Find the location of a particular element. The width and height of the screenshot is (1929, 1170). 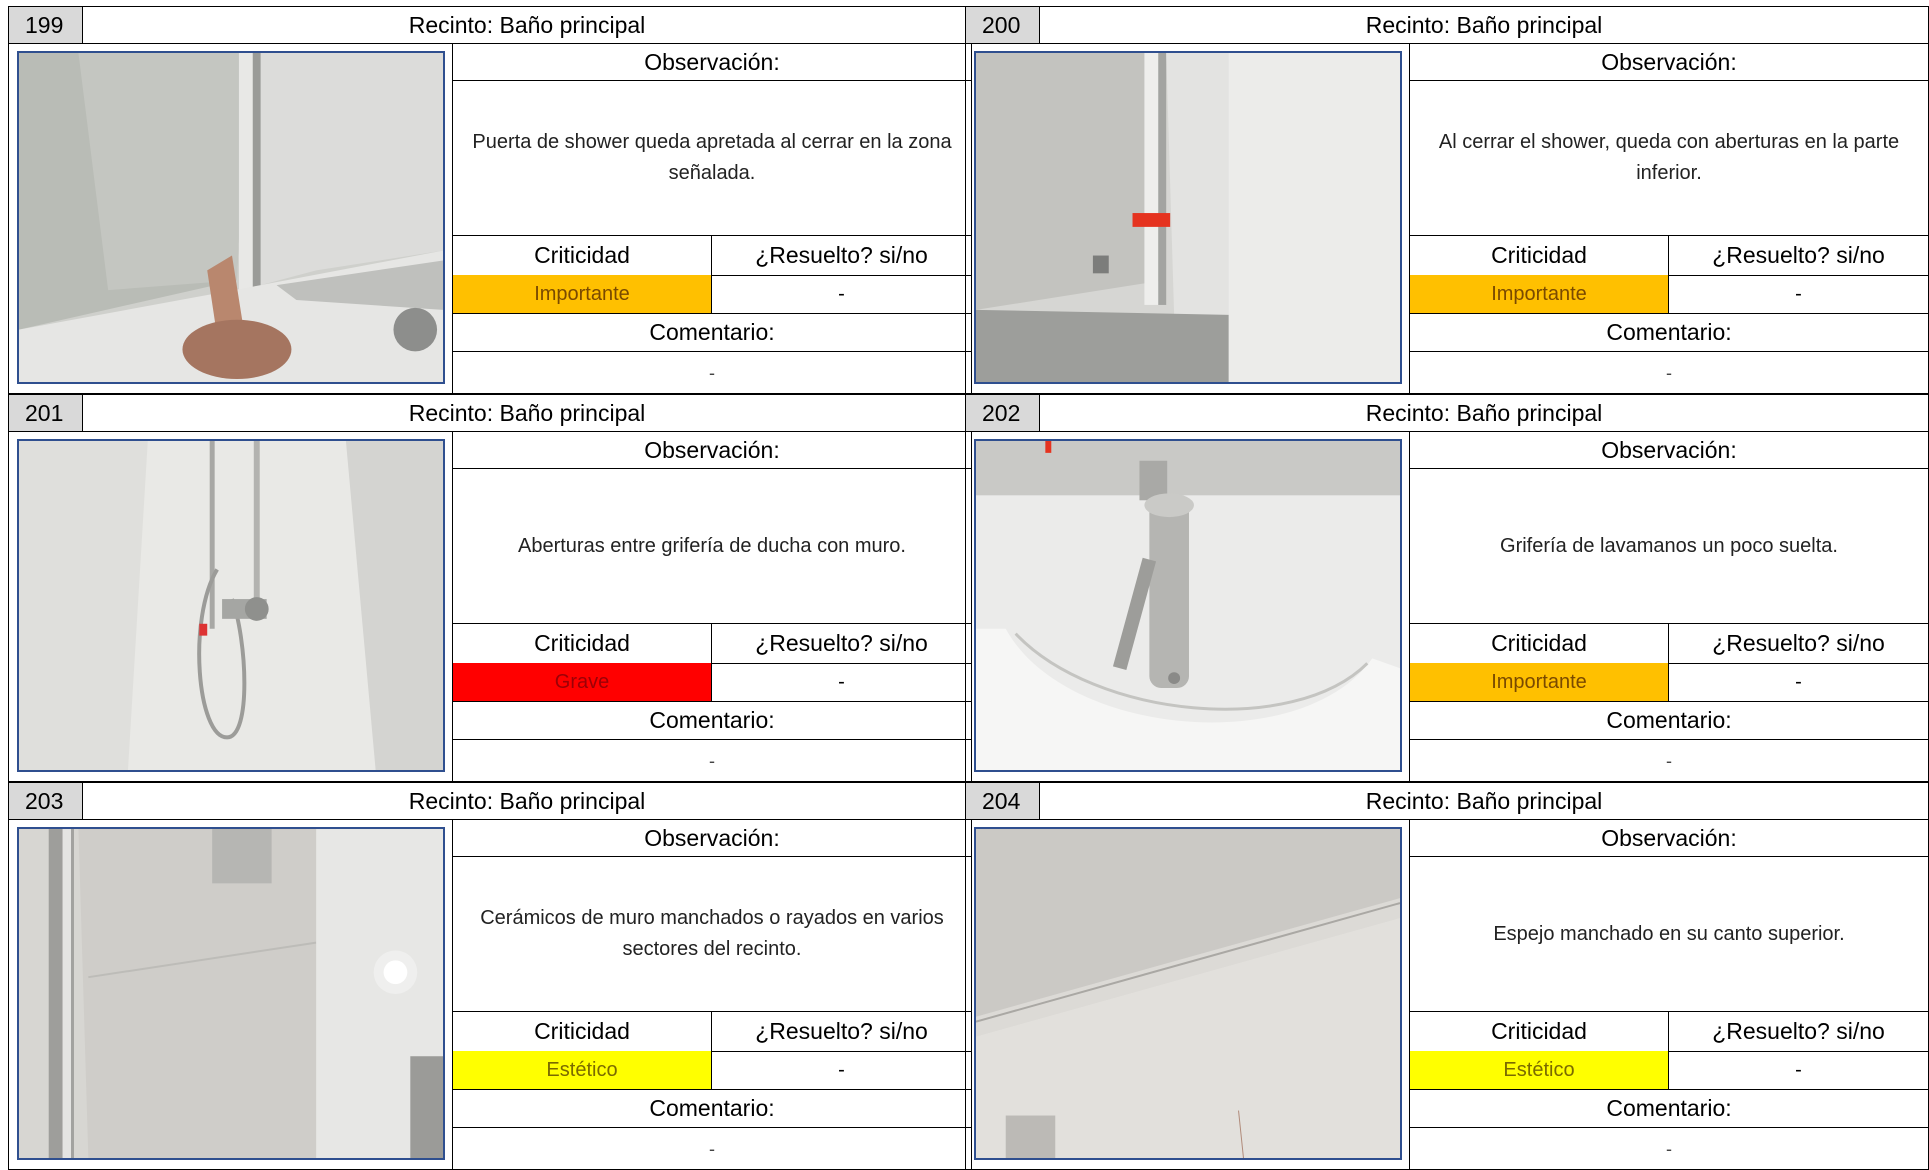

card-header: 201 Recinto: Baño principal is located at coordinates (490, 413).